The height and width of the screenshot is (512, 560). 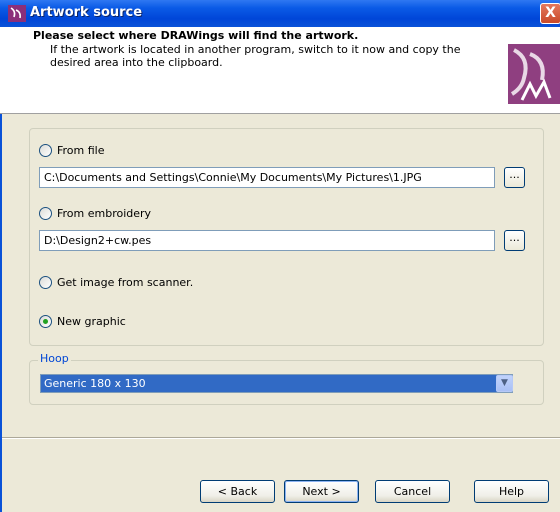 What do you see at coordinates (280, 13) in the screenshot?
I see `title-bar: Artwork source X` at bounding box center [280, 13].